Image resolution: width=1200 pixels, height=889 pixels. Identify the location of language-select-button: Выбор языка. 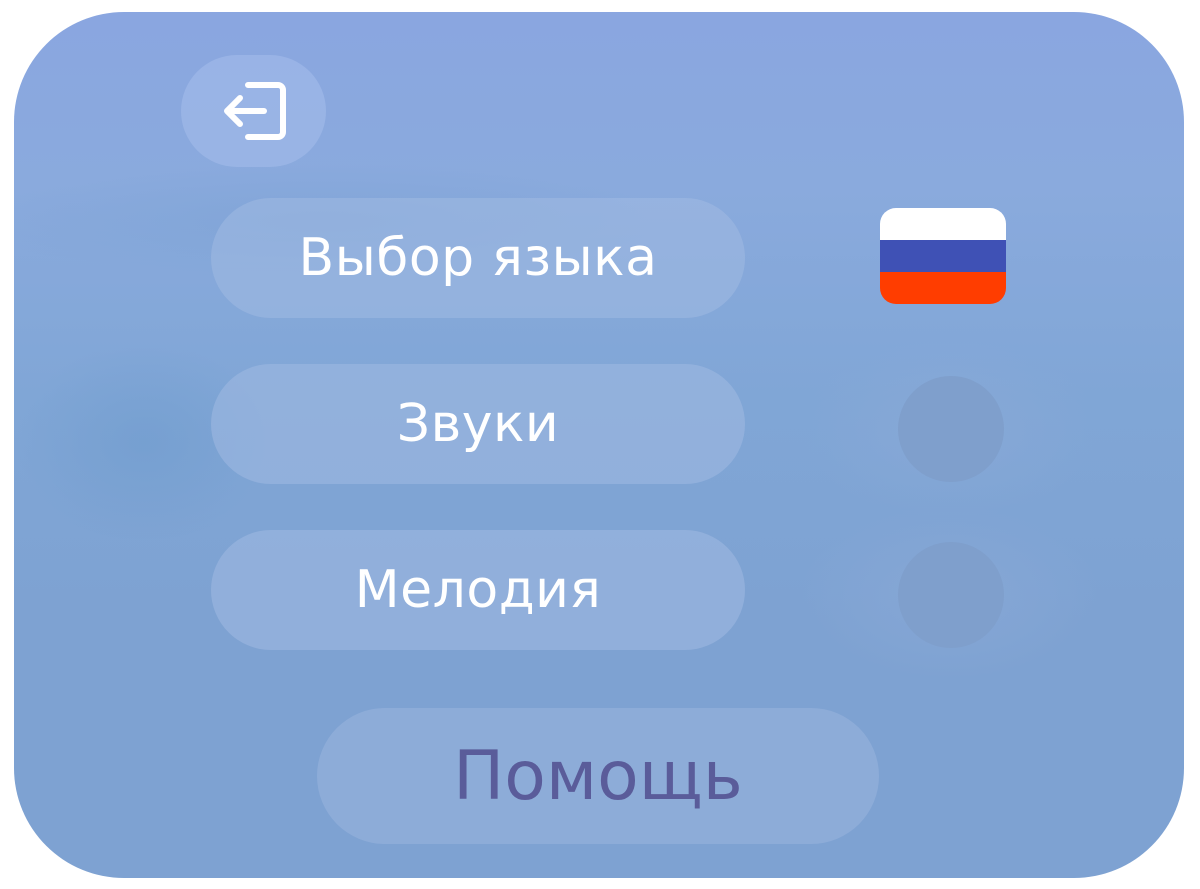
(478, 258).